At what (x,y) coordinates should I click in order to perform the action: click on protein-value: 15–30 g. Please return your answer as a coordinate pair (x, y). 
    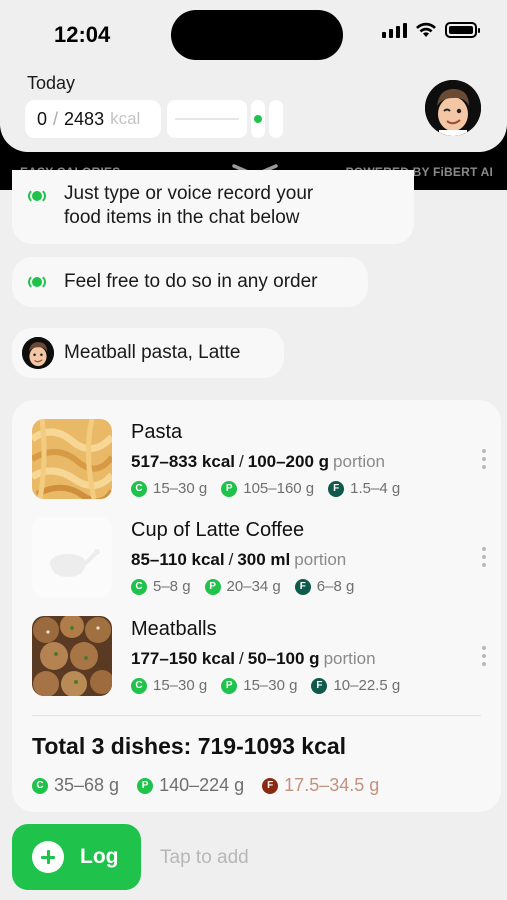
    Looking at the image, I should click on (270, 685).